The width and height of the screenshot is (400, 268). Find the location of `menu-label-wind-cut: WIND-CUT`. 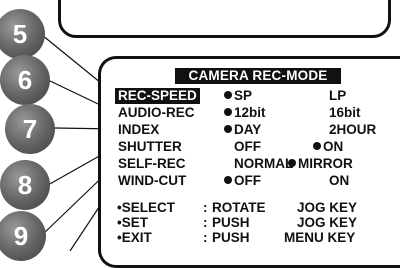

menu-label-wind-cut: WIND-CUT is located at coordinates (152, 180).